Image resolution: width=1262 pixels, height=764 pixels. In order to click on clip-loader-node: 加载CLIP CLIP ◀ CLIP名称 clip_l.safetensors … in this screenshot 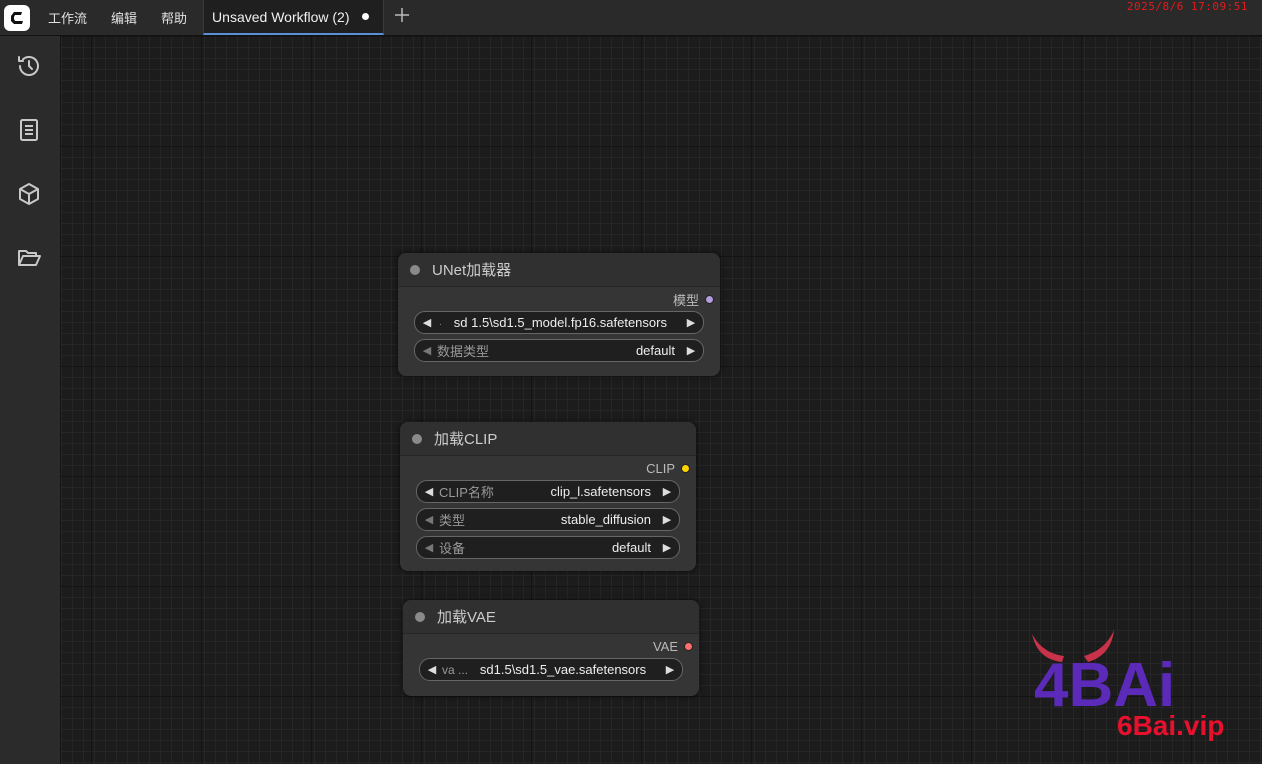, I will do `click(548, 496)`.